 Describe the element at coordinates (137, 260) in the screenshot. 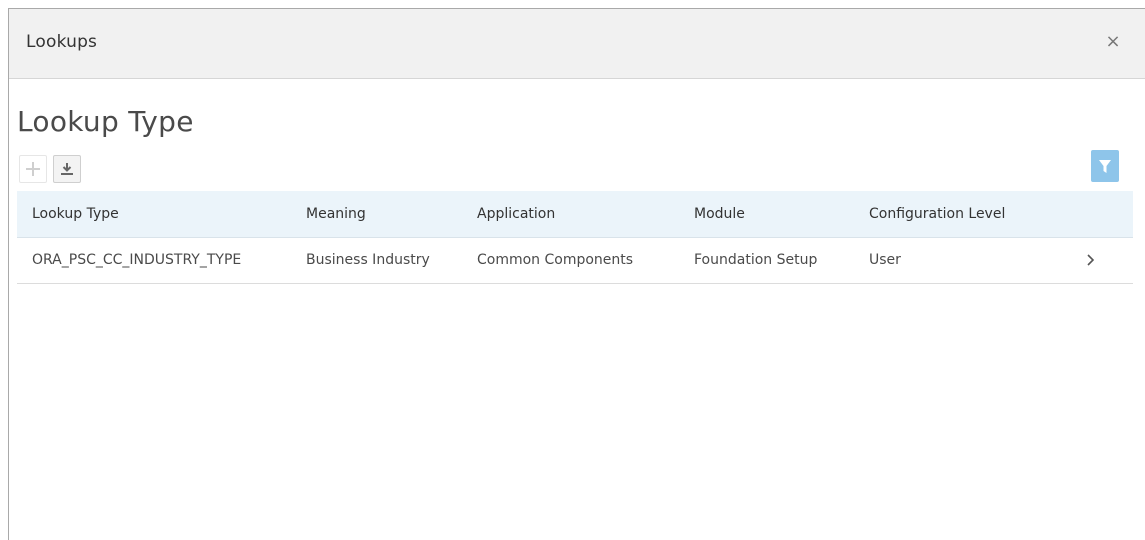

I see `cell-lookup-type: ORA_PSC_CC_INDUSTRY_TYPE` at that location.